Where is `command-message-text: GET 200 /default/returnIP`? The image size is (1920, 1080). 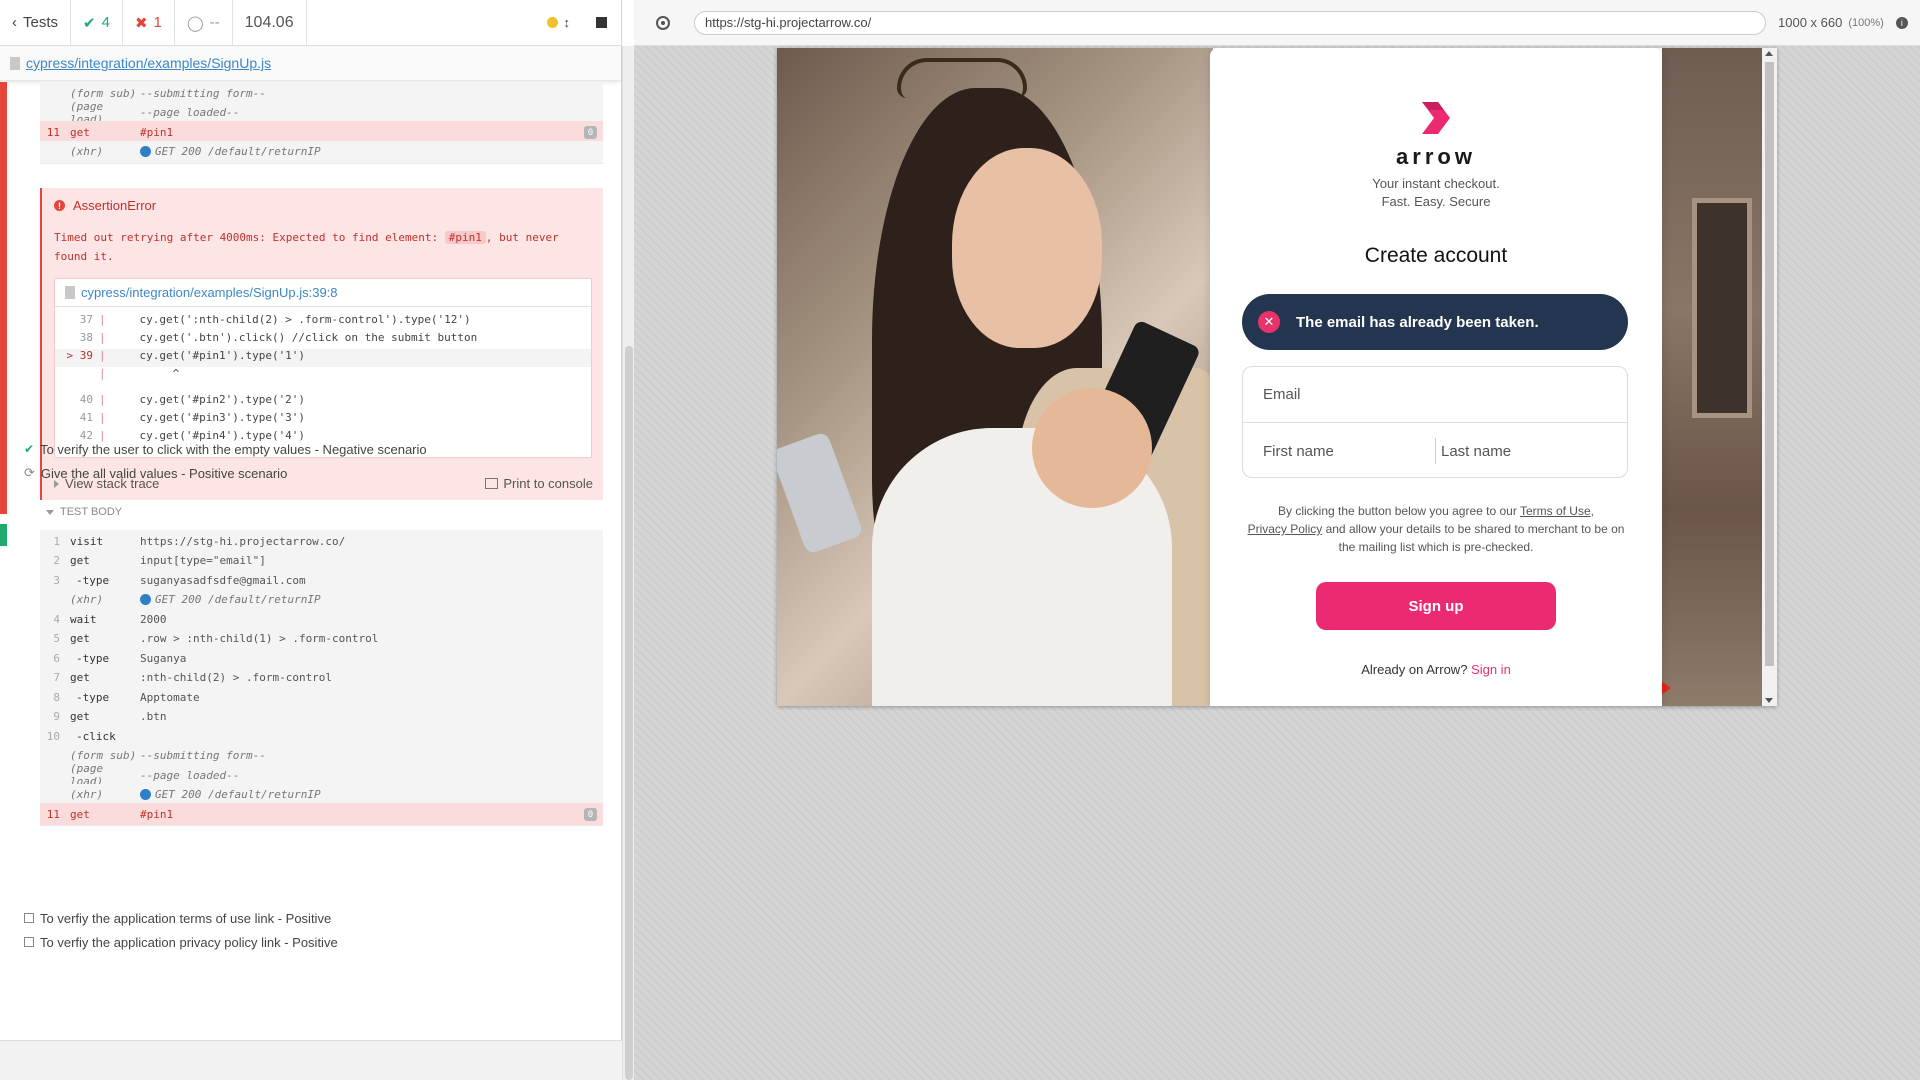
command-message-text: GET 200 /default/returnIP is located at coordinates (238, 151).